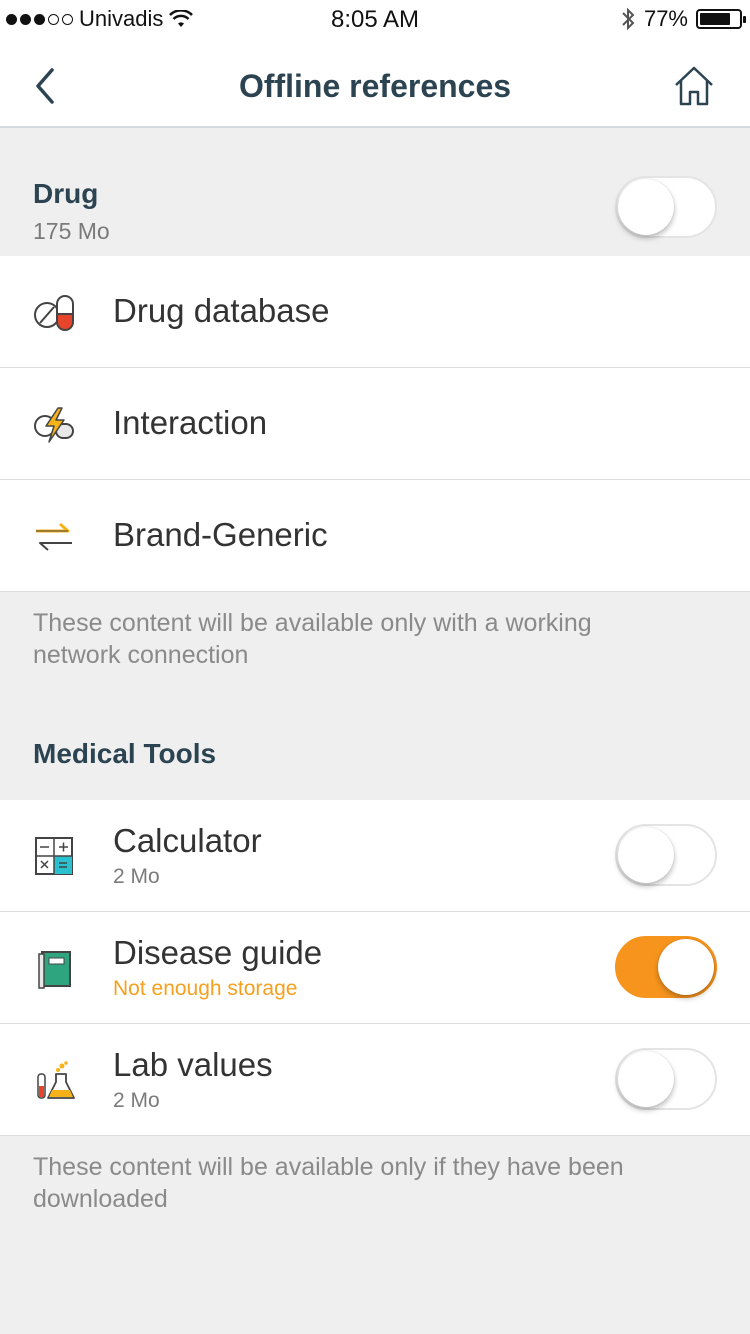 Image resolution: width=750 pixels, height=1334 pixels. Describe the element at coordinates (220, 534) in the screenshot. I see `brand-generic-label: Brand-Generic` at that location.